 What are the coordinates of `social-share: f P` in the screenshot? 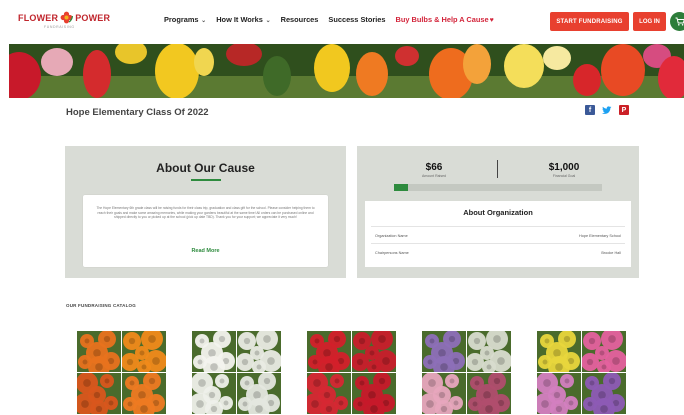 It's located at (607, 110).